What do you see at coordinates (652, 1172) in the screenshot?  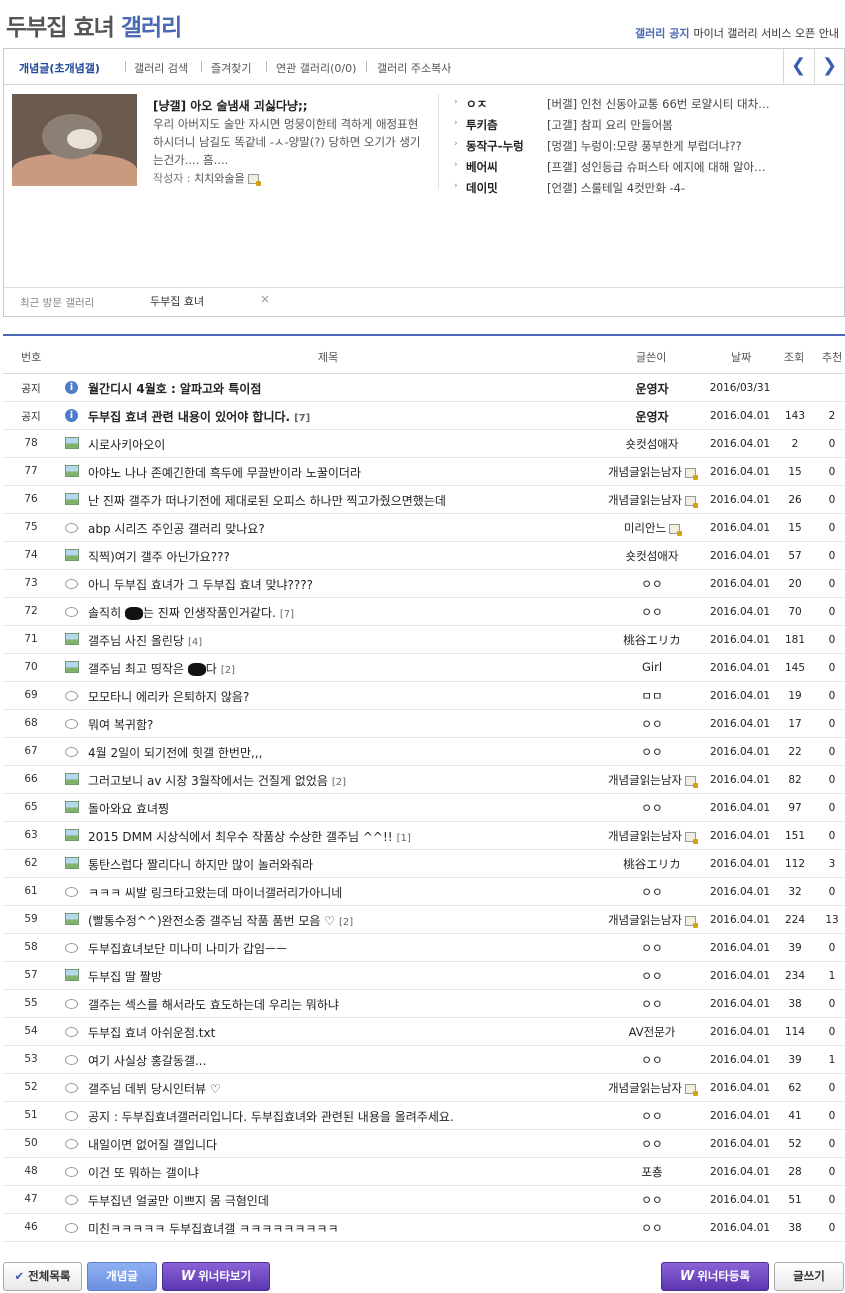 I see `post-writer: 포춍` at bounding box center [652, 1172].